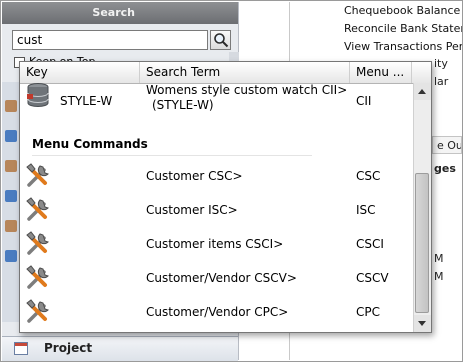 The width and height of the screenshot is (463, 362). Describe the element at coordinates (21, 348) in the screenshot. I see `project-icon` at that location.